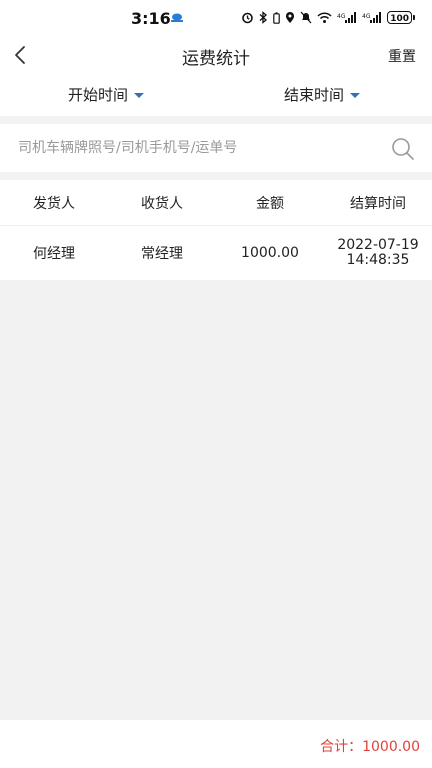  I want to click on column-header-settle-time: 结算时间, so click(378, 203).